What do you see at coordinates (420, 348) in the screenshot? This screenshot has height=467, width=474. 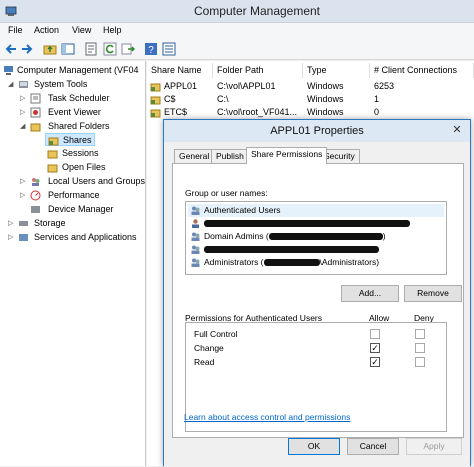 I see `change-deny-checkbox` at bounding box center [420, 348].